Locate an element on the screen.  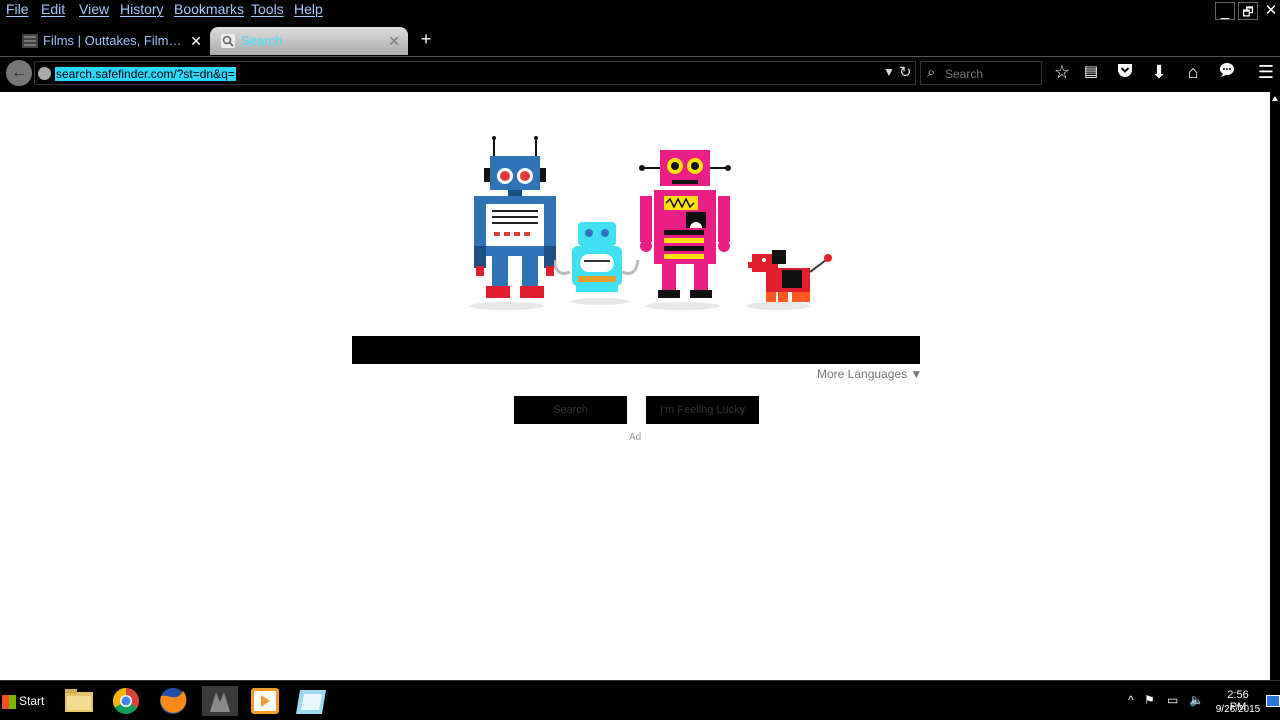
menu-tools: Tools is located at coordinates (267, 9).